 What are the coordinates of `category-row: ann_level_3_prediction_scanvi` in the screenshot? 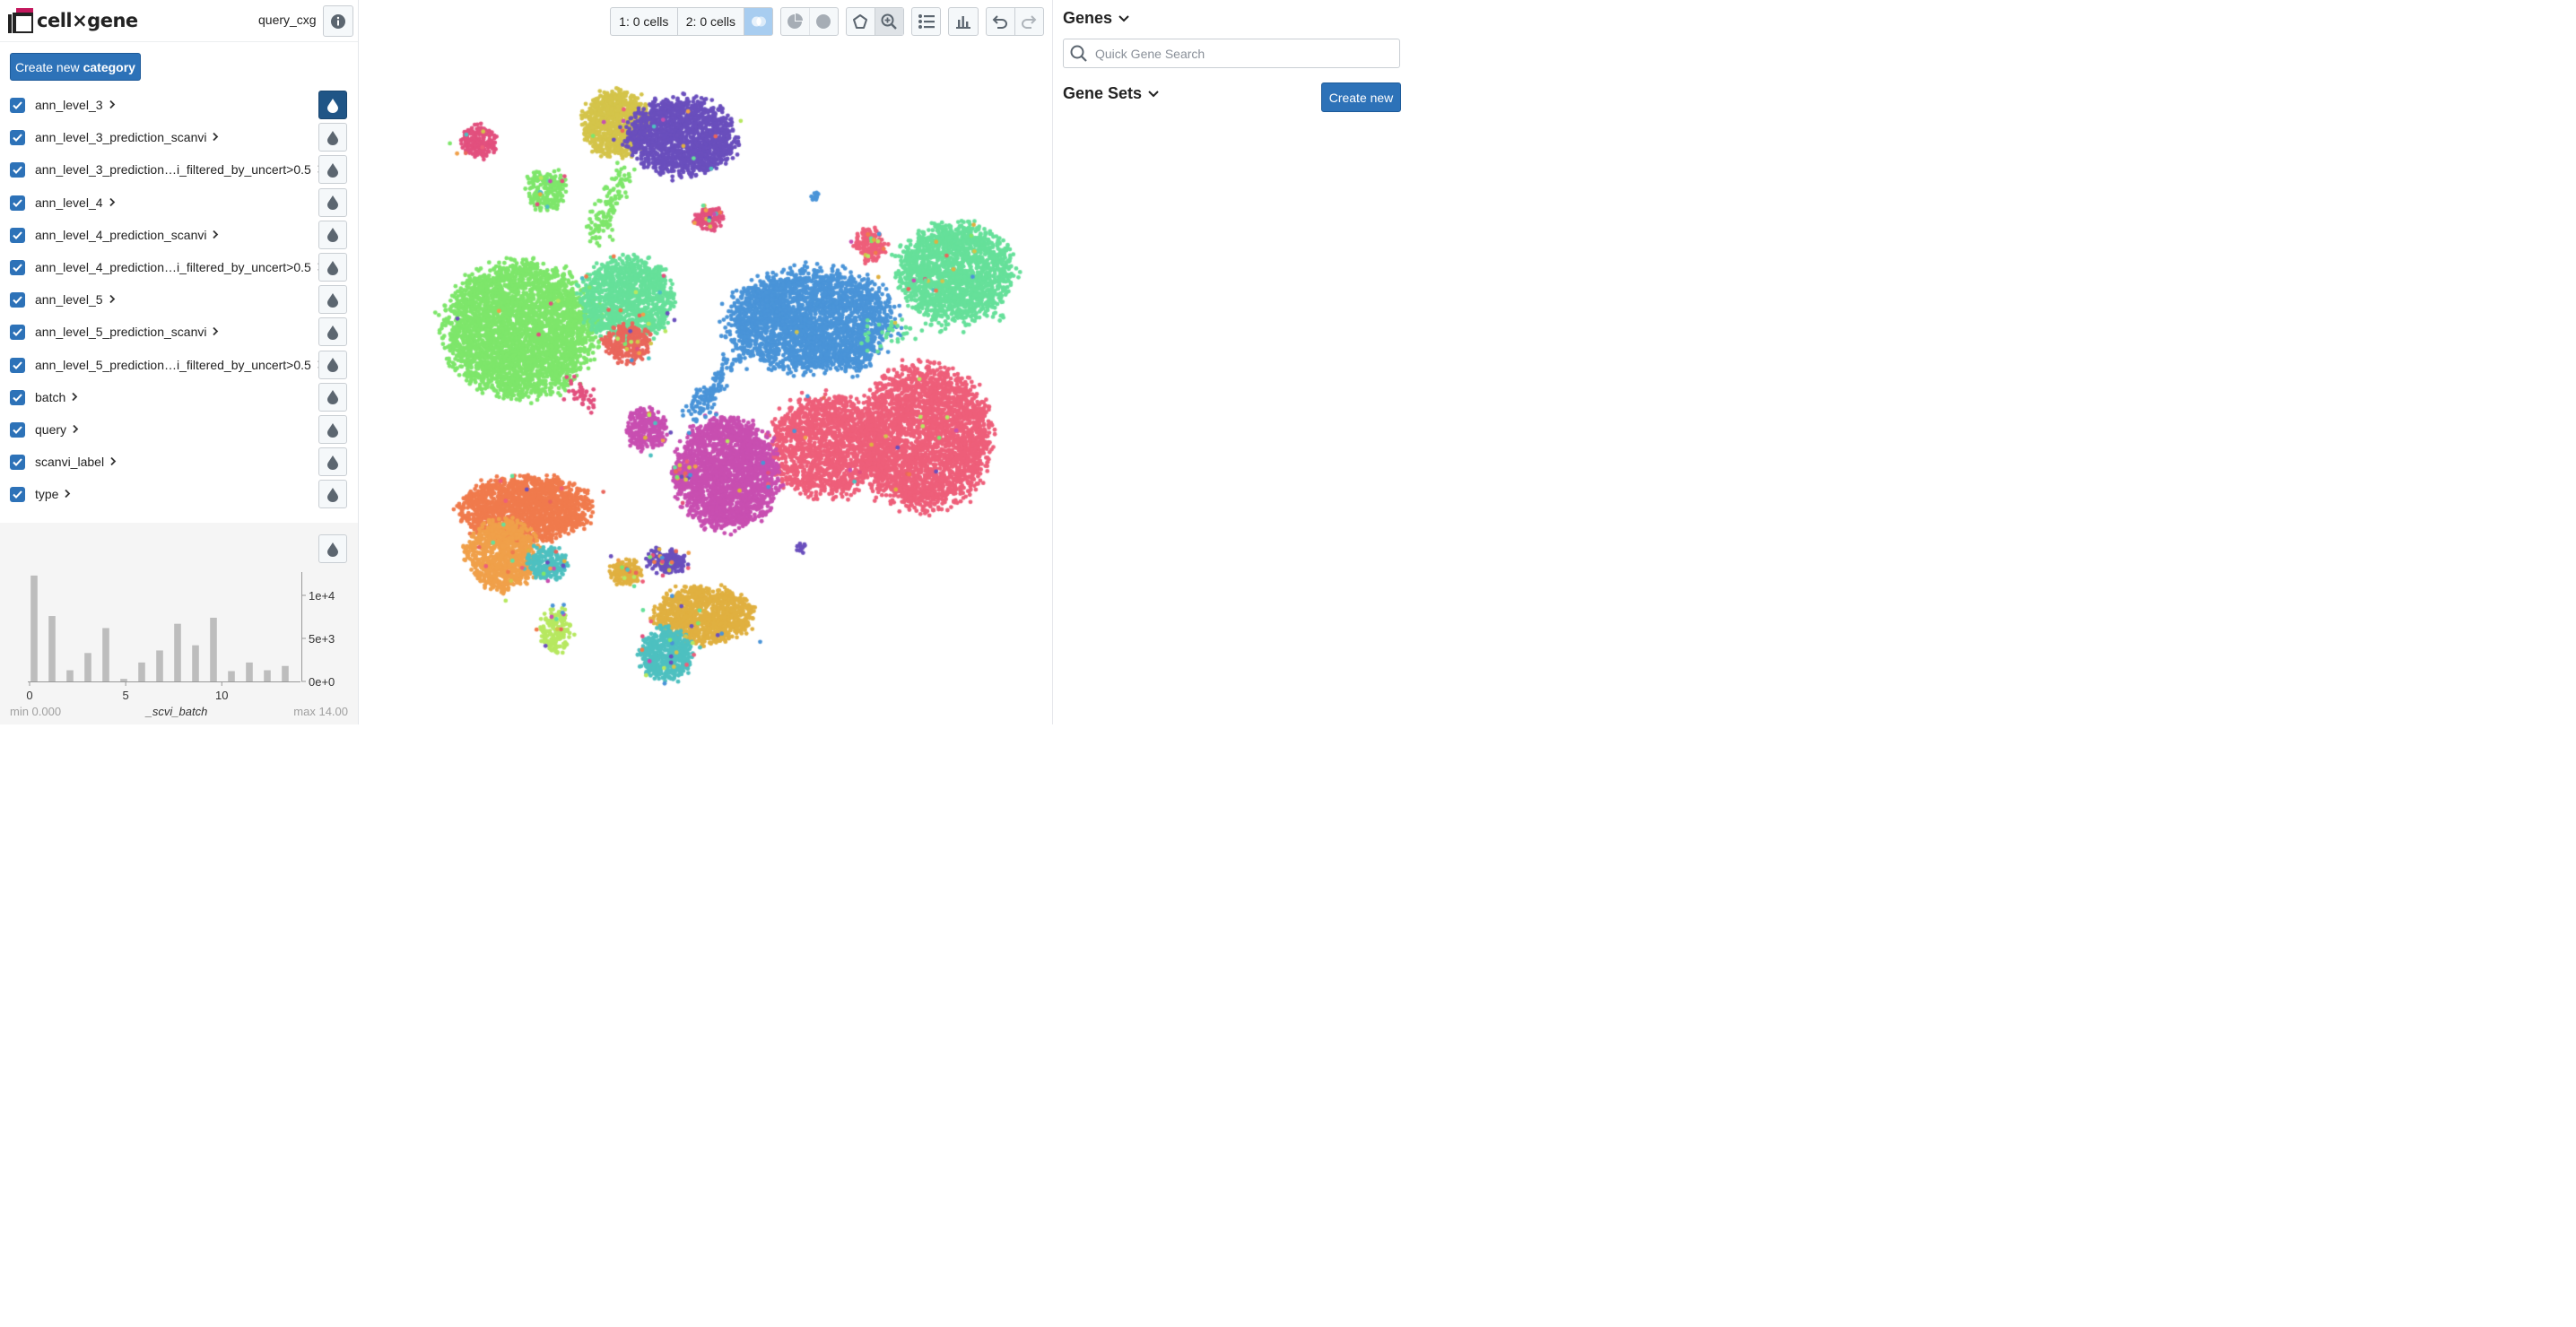 It's located at (179, 138).